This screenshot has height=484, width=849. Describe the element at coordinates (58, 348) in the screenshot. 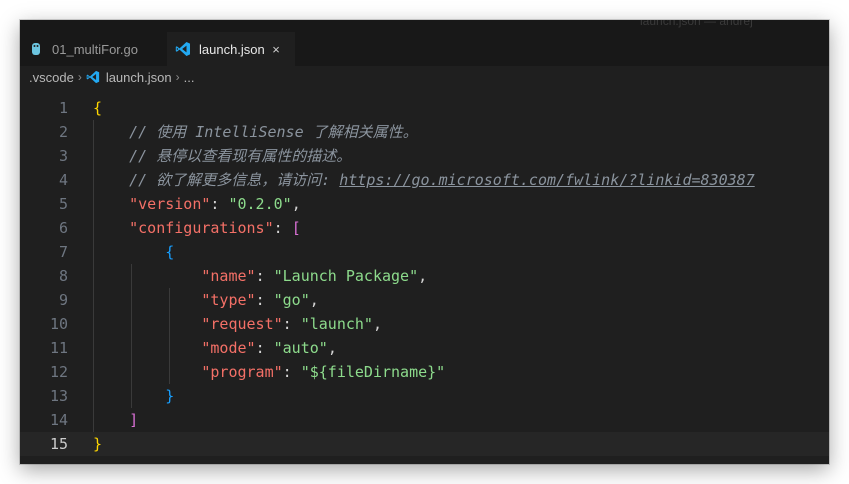

I see `line-number: 11` at that location.